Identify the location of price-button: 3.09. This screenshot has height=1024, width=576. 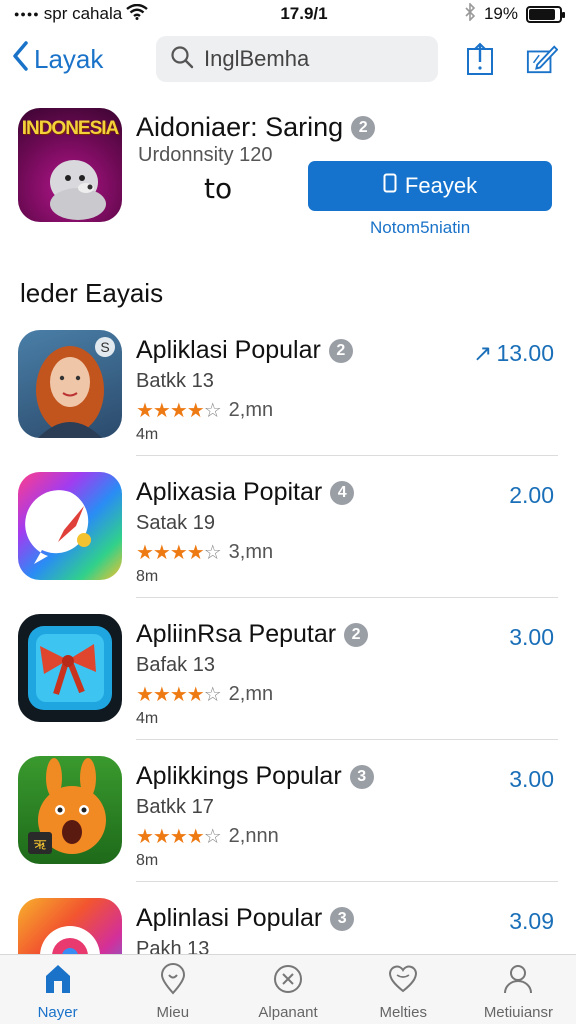
(531, 921).